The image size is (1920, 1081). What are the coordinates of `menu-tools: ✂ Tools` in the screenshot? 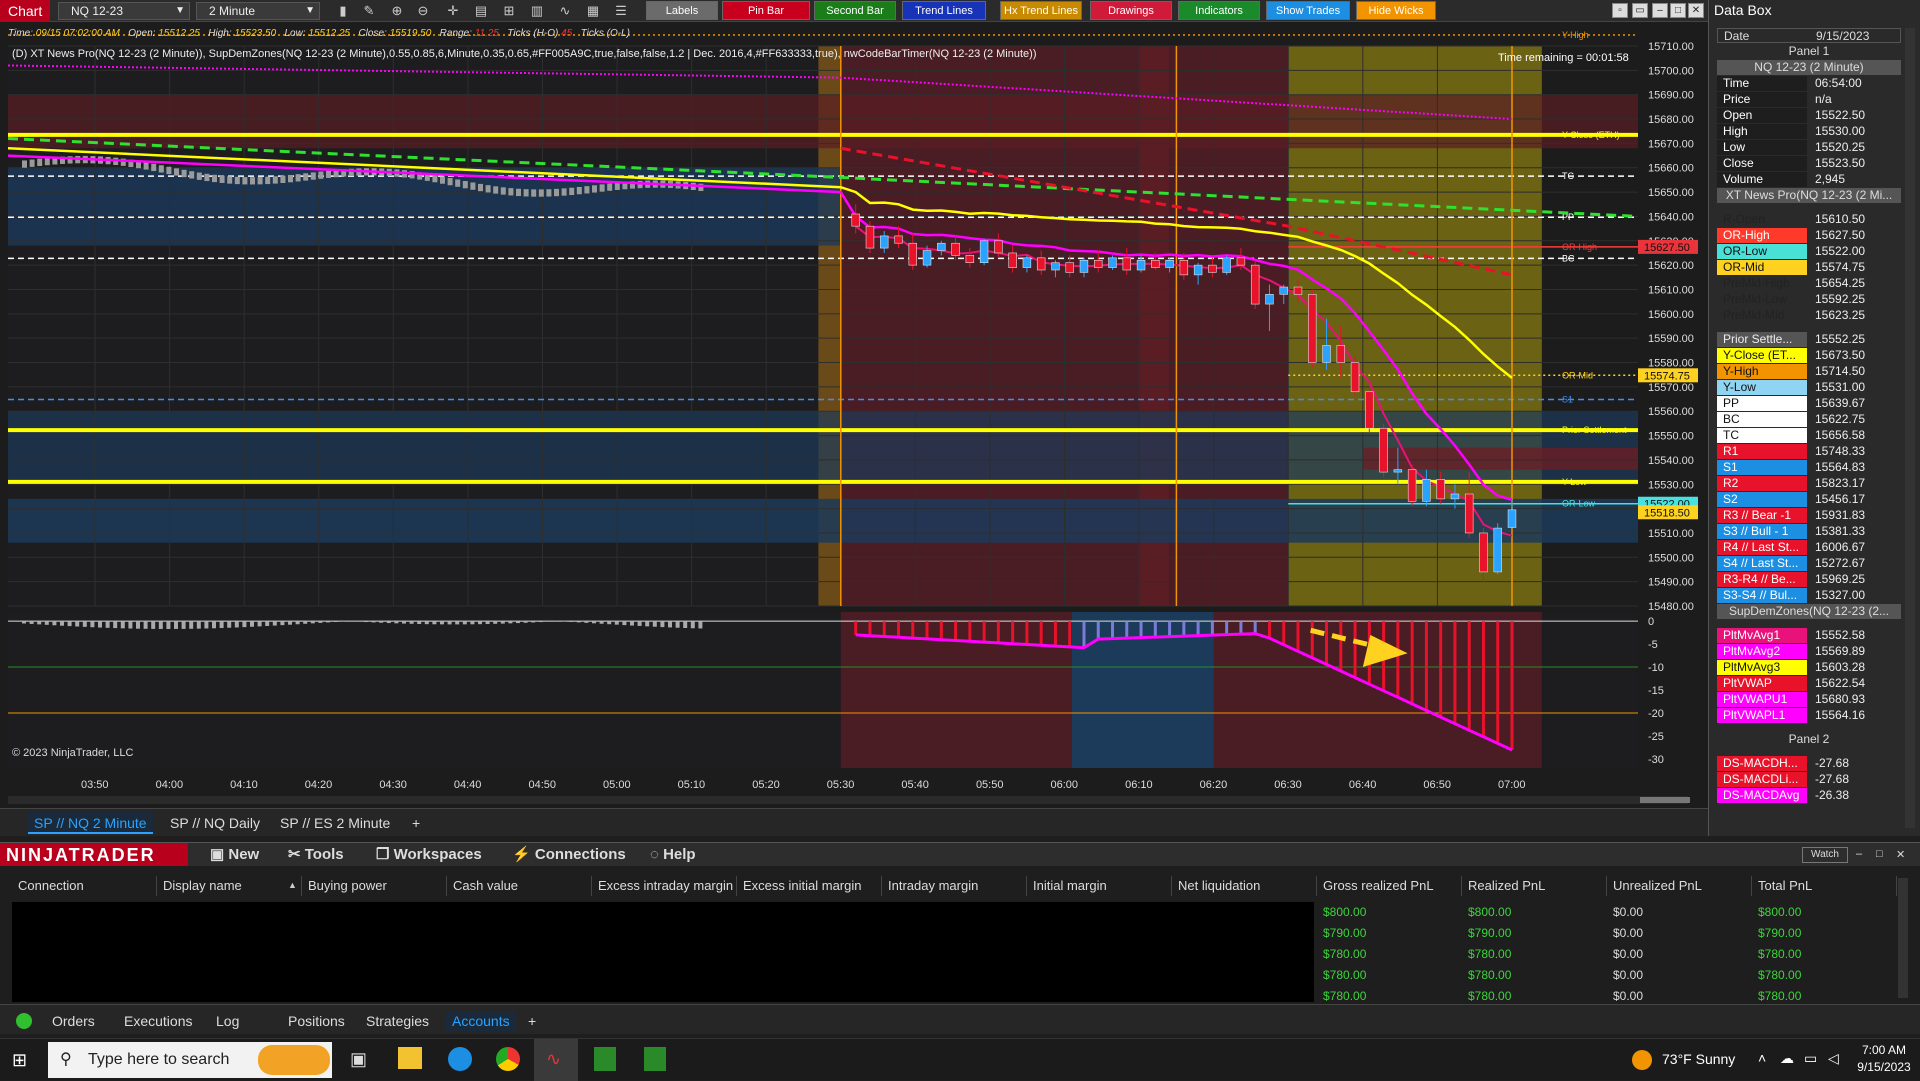 It's located at (316, 855).